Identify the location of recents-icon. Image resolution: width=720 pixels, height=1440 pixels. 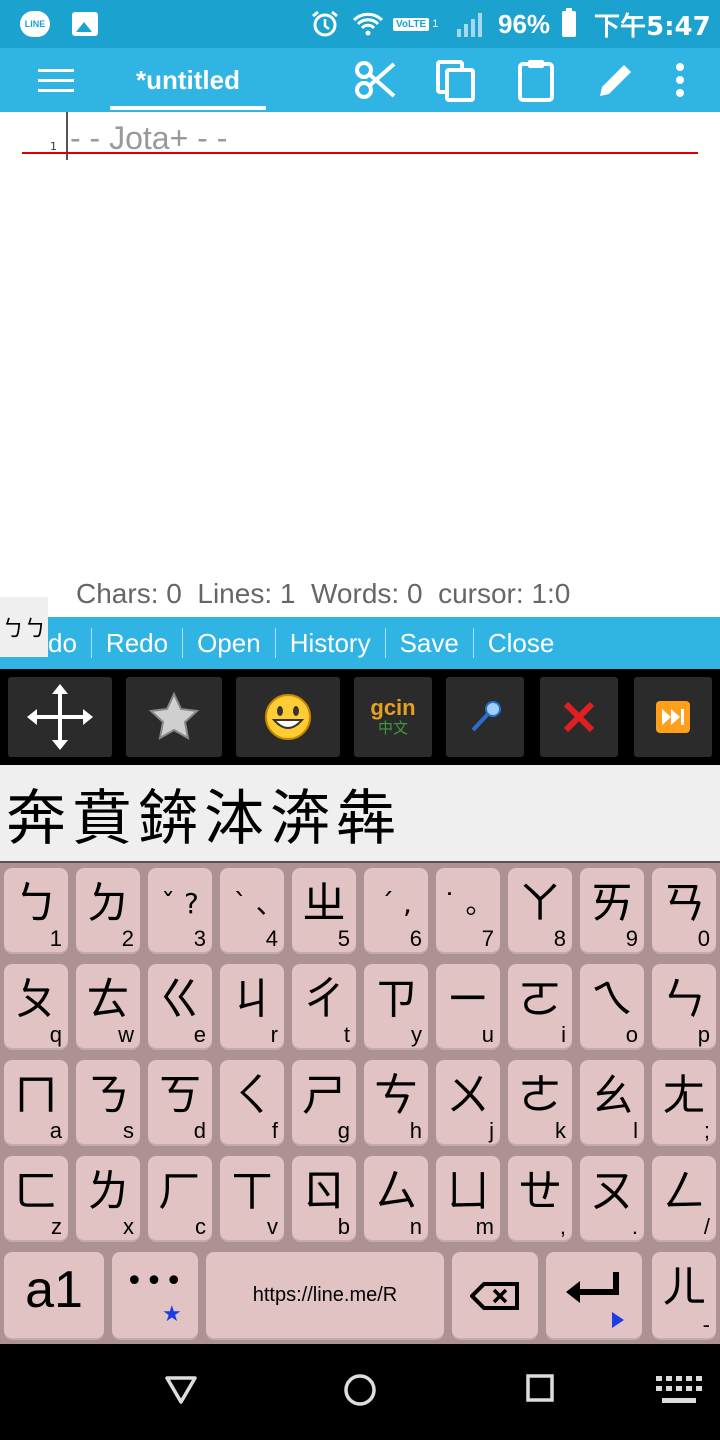
(540, 1390).